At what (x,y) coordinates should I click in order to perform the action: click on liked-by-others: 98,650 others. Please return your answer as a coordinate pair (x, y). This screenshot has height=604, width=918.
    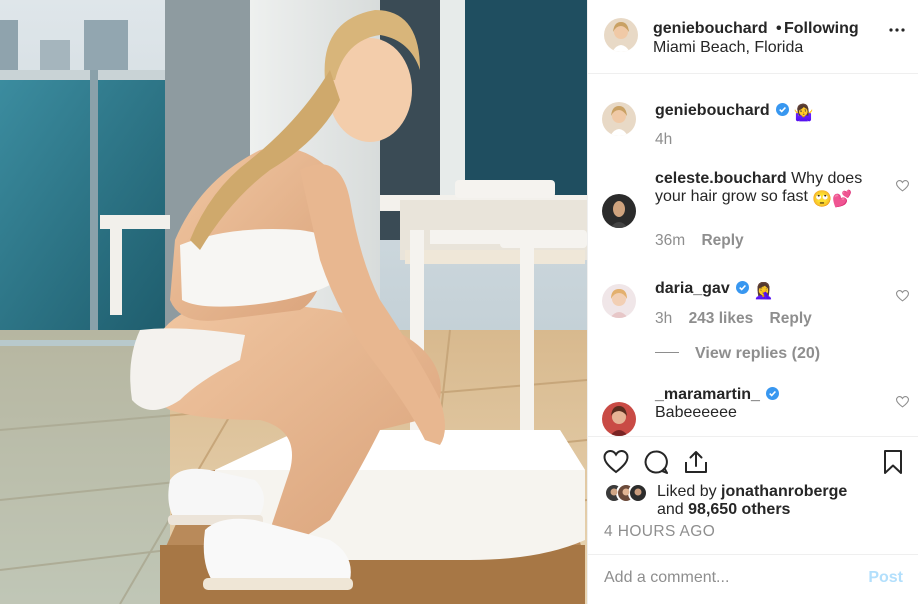
    Looking at the image, I should click on (739, 509).